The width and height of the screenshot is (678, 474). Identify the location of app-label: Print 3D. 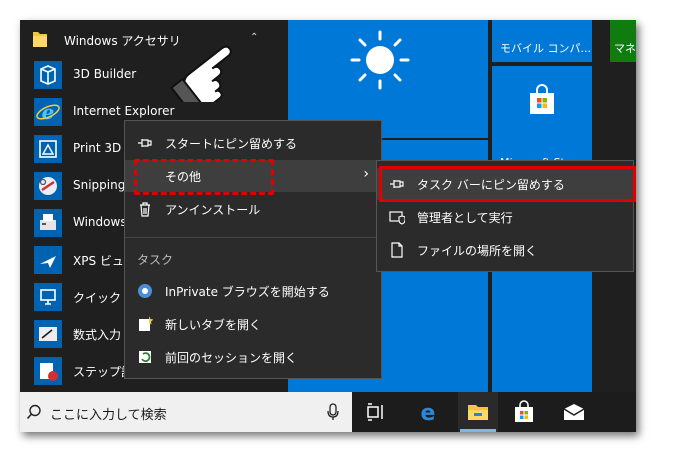
(97, 148).